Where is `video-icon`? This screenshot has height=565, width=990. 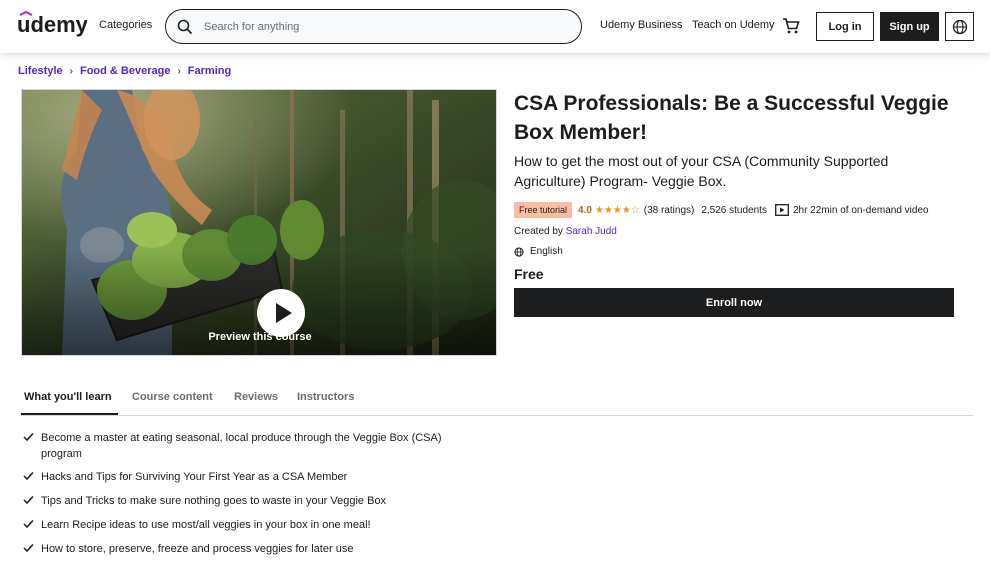 video-icon is located at coordinates (782, 210).